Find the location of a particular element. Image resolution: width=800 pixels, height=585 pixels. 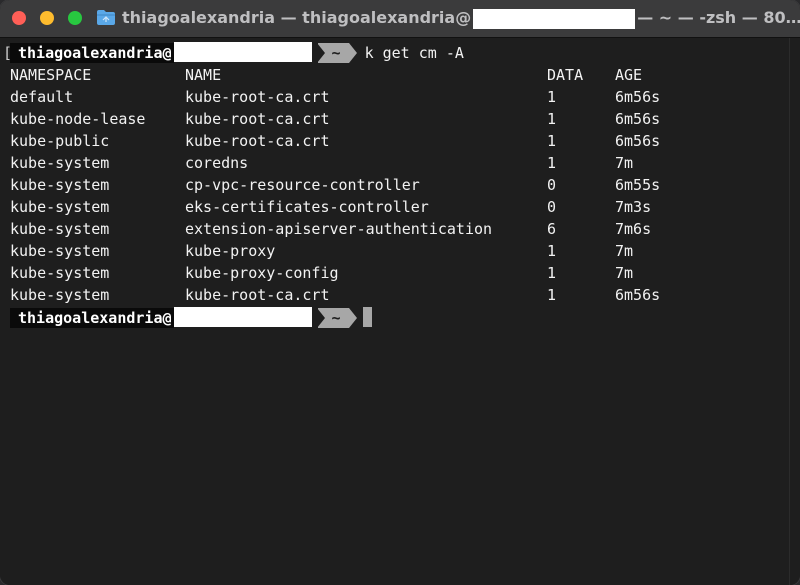

current-prompt-line: thiagoalexandria@ ~ is located at coordinates (191, 318).